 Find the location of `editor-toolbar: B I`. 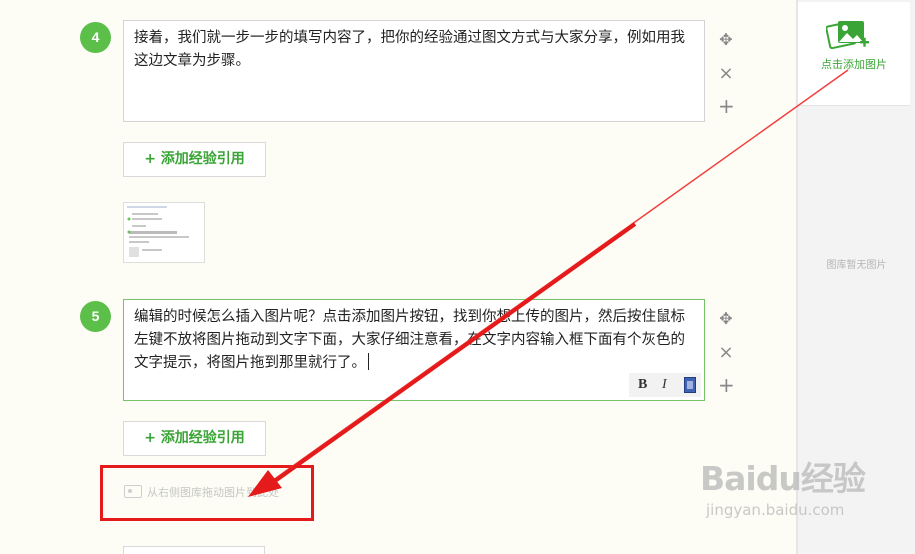

editor-toolbar: B I is located at coordinates (665, 385).